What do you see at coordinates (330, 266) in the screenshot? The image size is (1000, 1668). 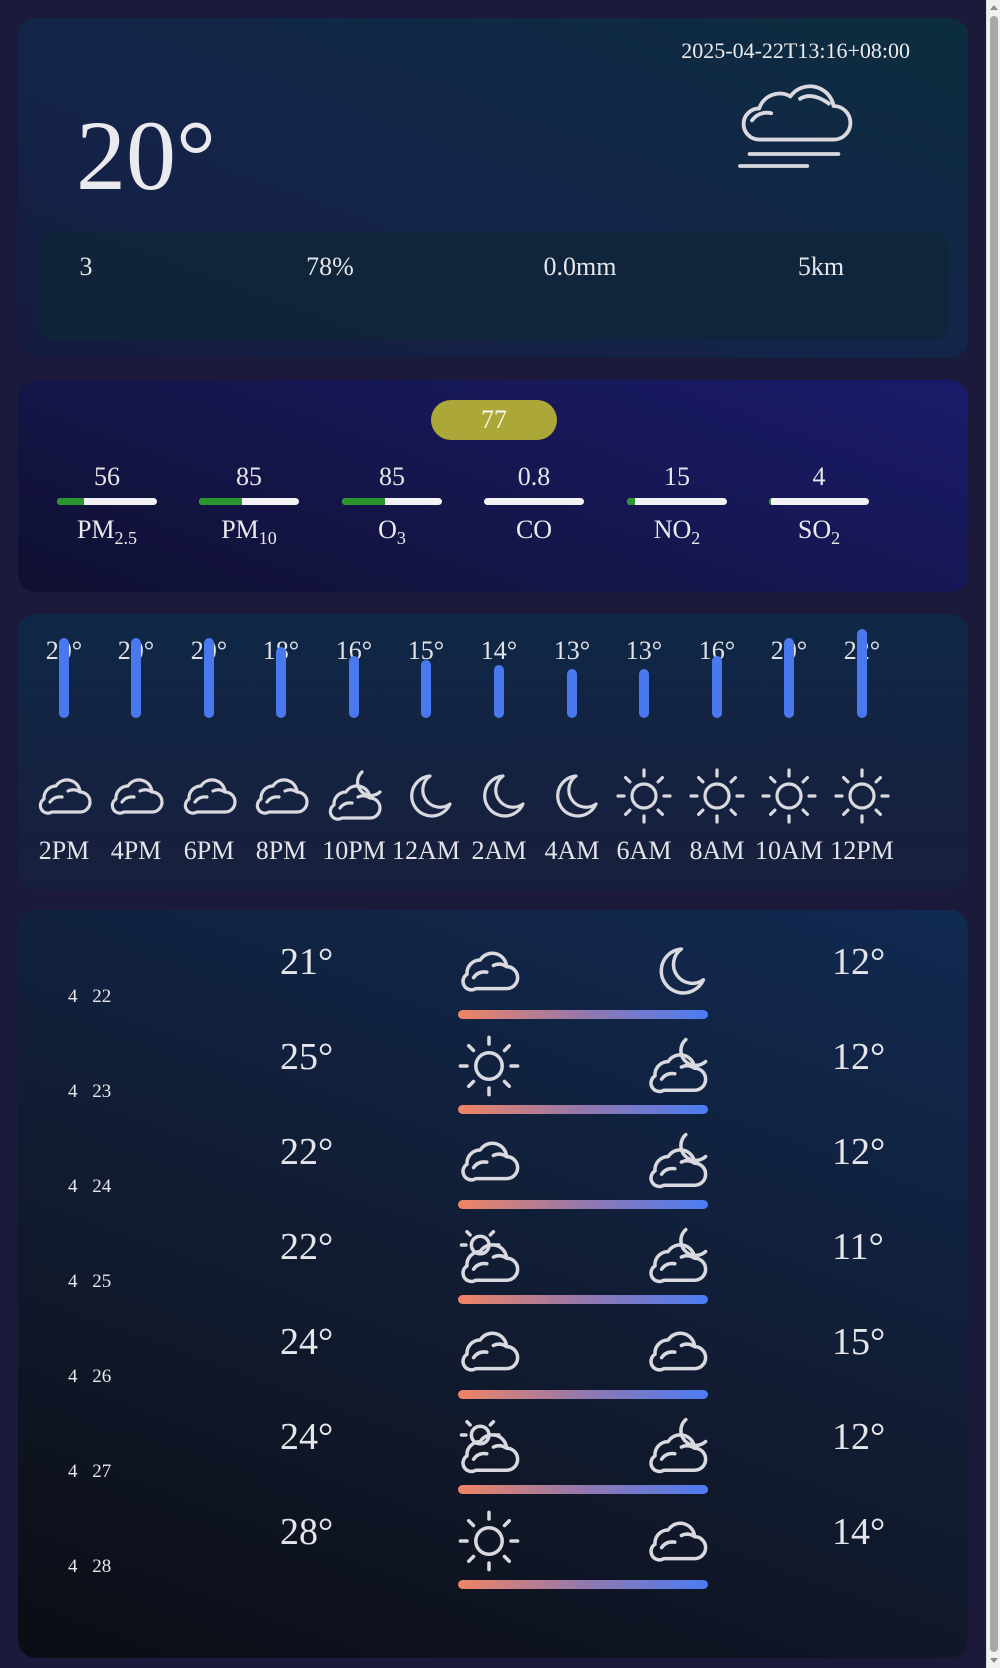 I see `humidity-value: 78%` at bounding box center [330, 266].